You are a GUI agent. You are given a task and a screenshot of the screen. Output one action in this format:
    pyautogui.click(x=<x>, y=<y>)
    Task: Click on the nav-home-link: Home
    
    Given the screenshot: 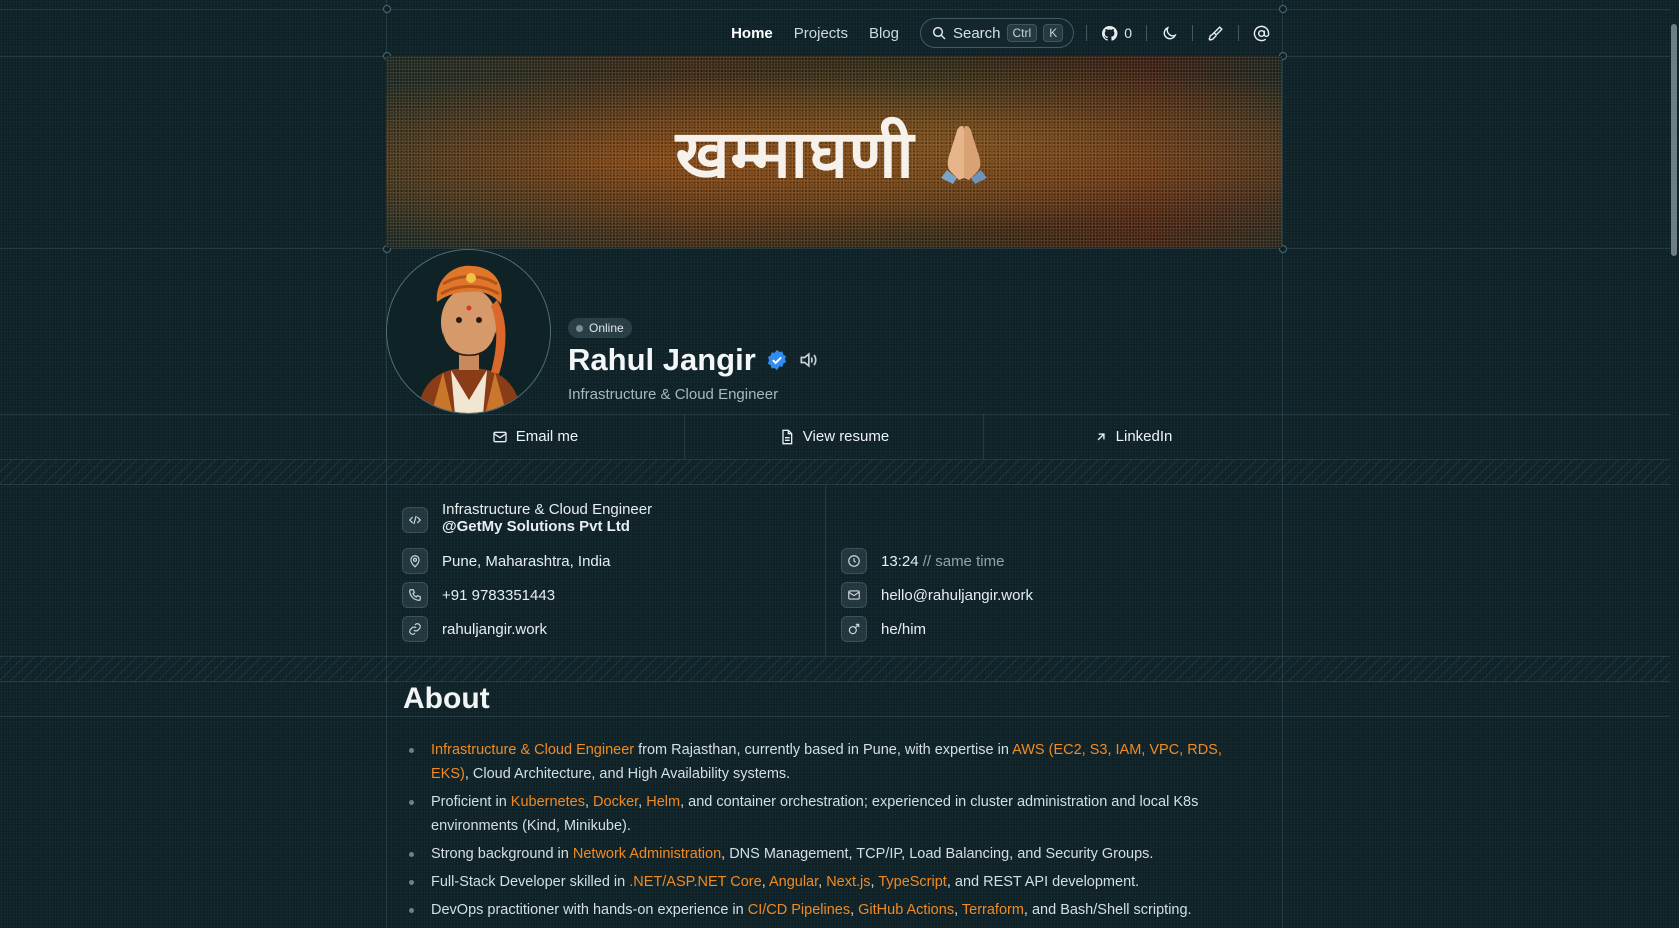 What is the action you would take?
    pyautogui.click(x=752, y=33)
    